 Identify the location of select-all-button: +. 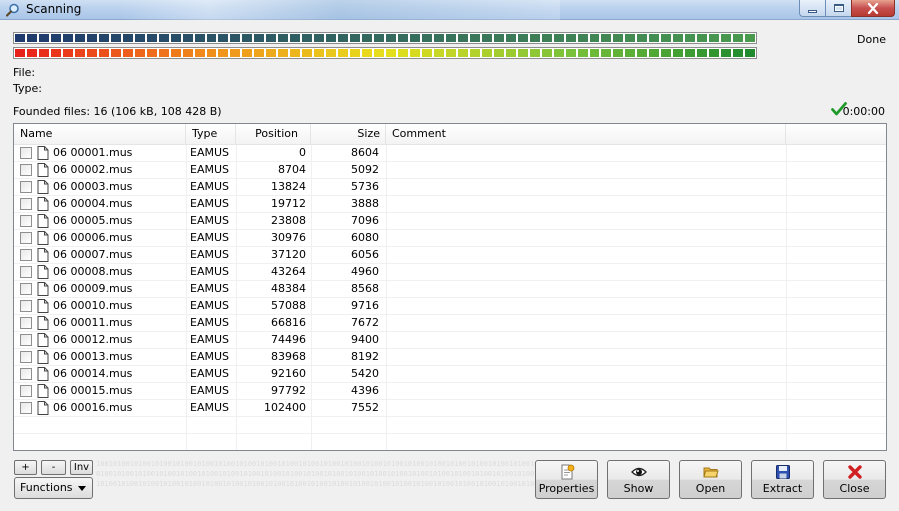
(25, 467).